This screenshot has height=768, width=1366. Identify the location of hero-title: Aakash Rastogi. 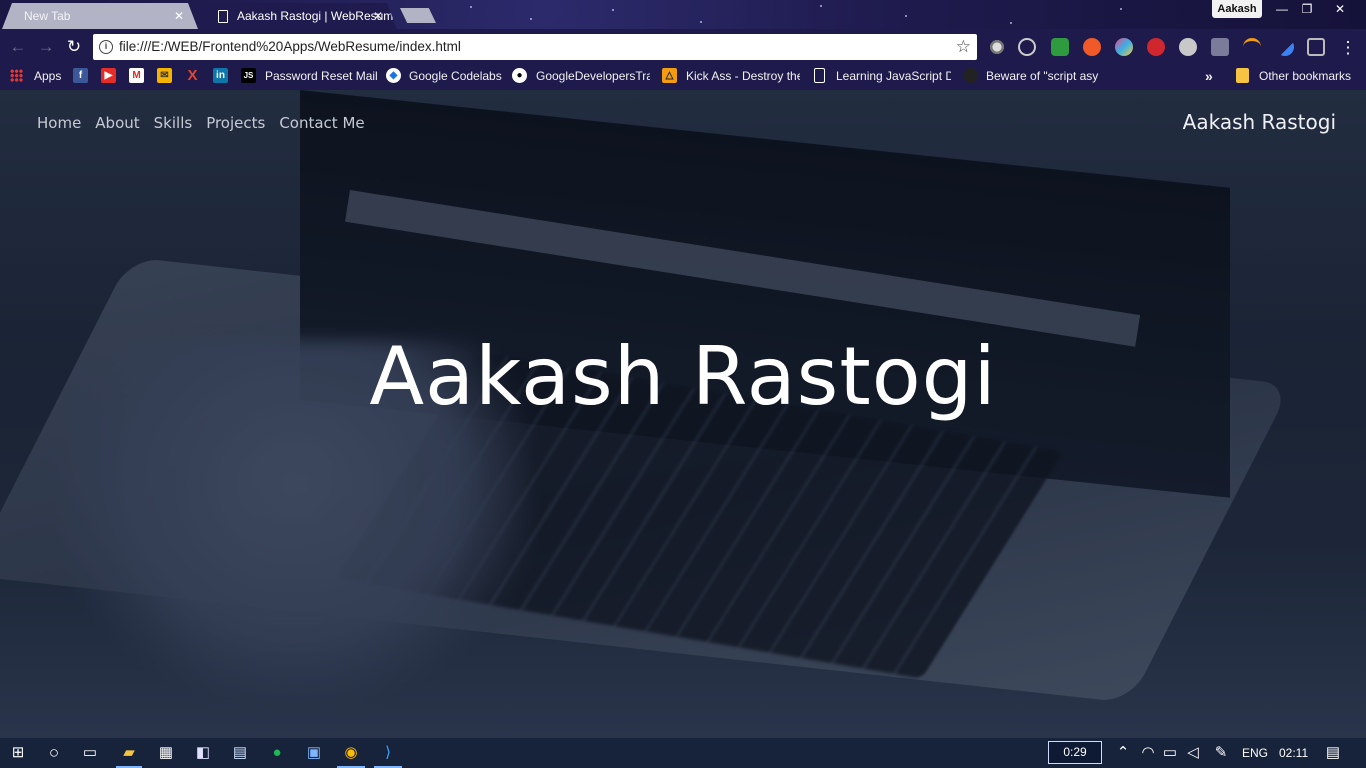
(683, 376).